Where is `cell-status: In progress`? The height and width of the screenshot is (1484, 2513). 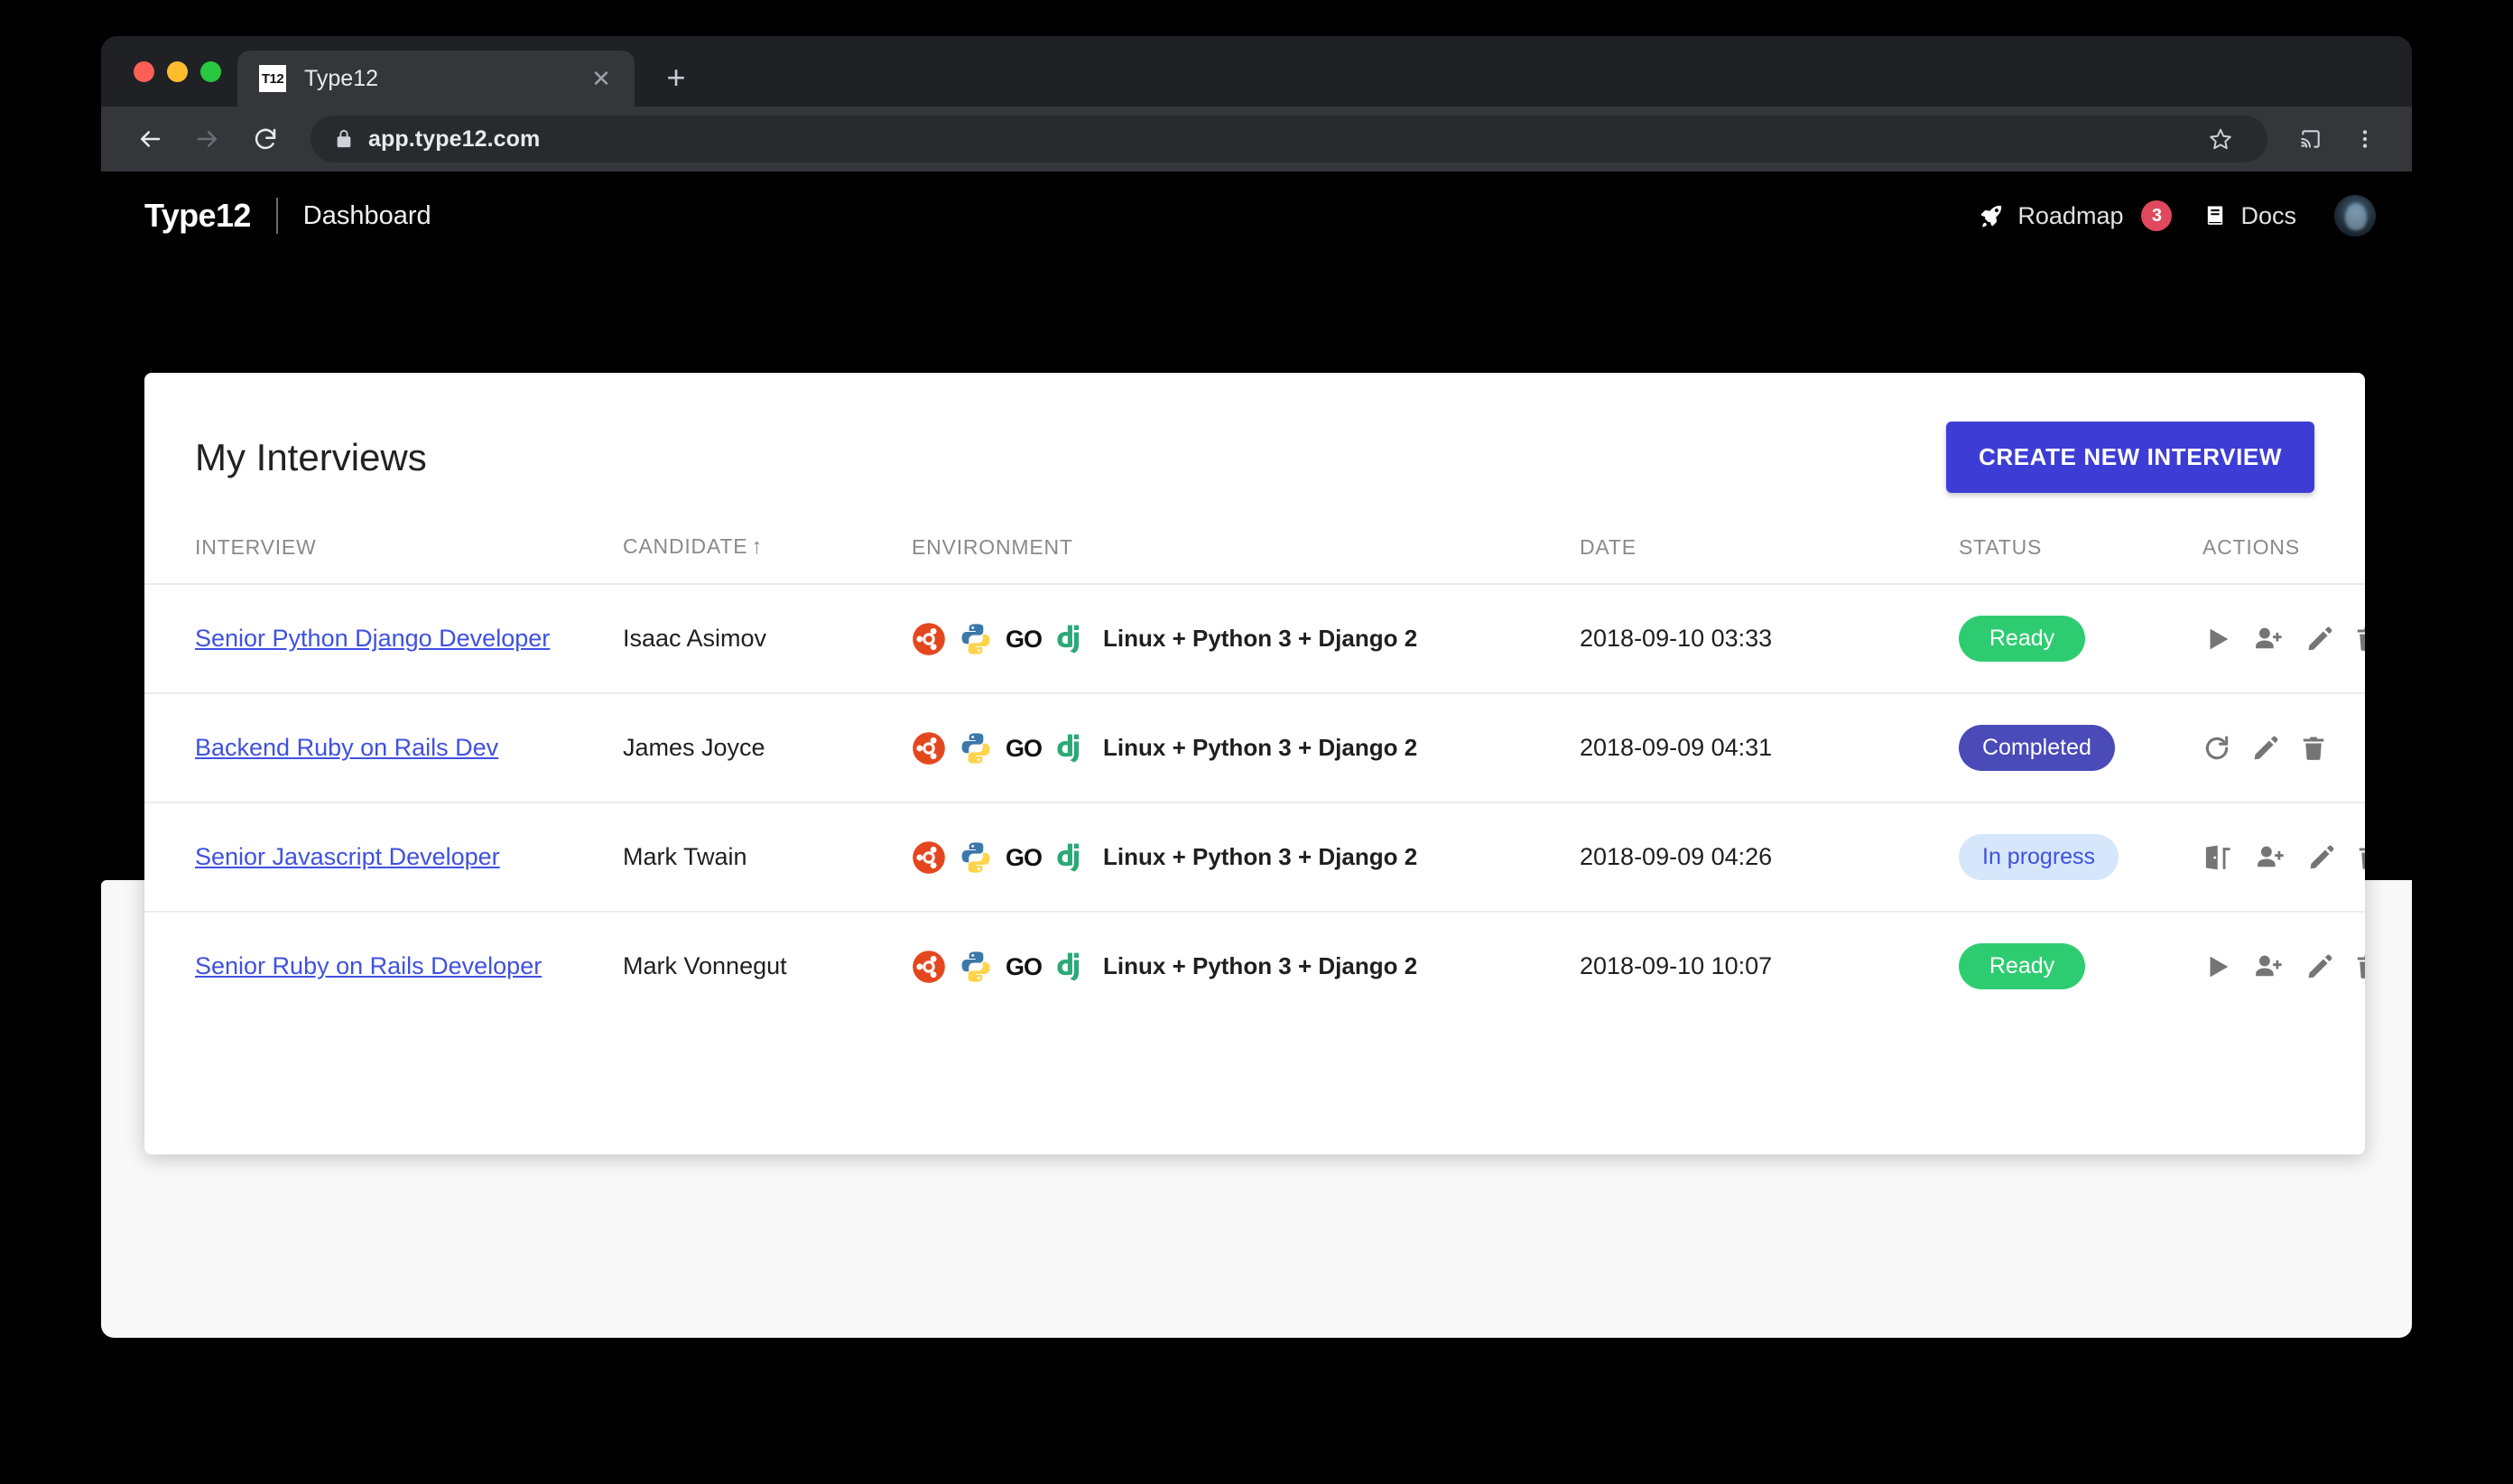 cell-status: In progress is located at coordinates (2080, 857).